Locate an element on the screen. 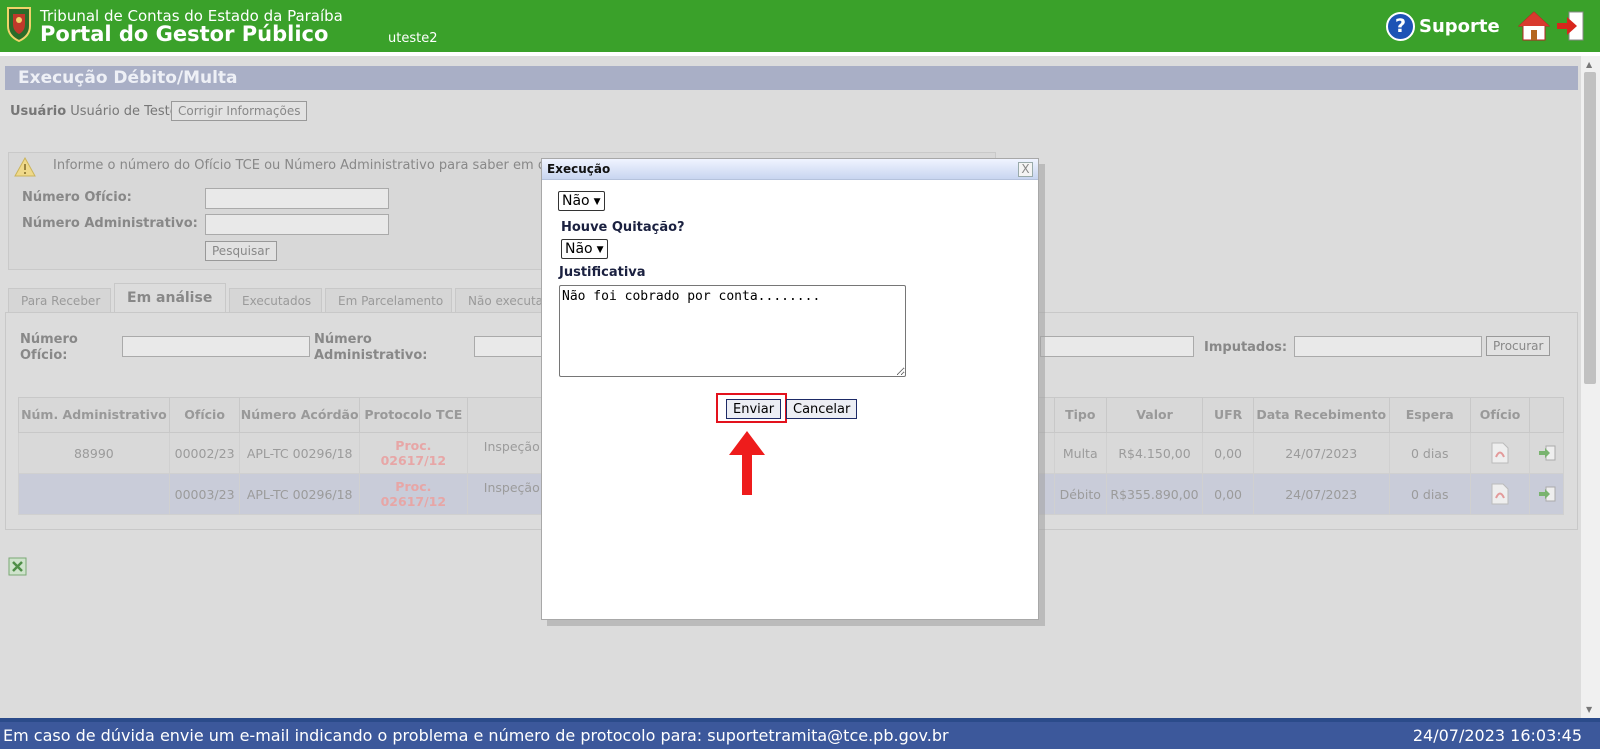 The image size is (1600, 749). warning-icon is located at coordinates (25, 167).